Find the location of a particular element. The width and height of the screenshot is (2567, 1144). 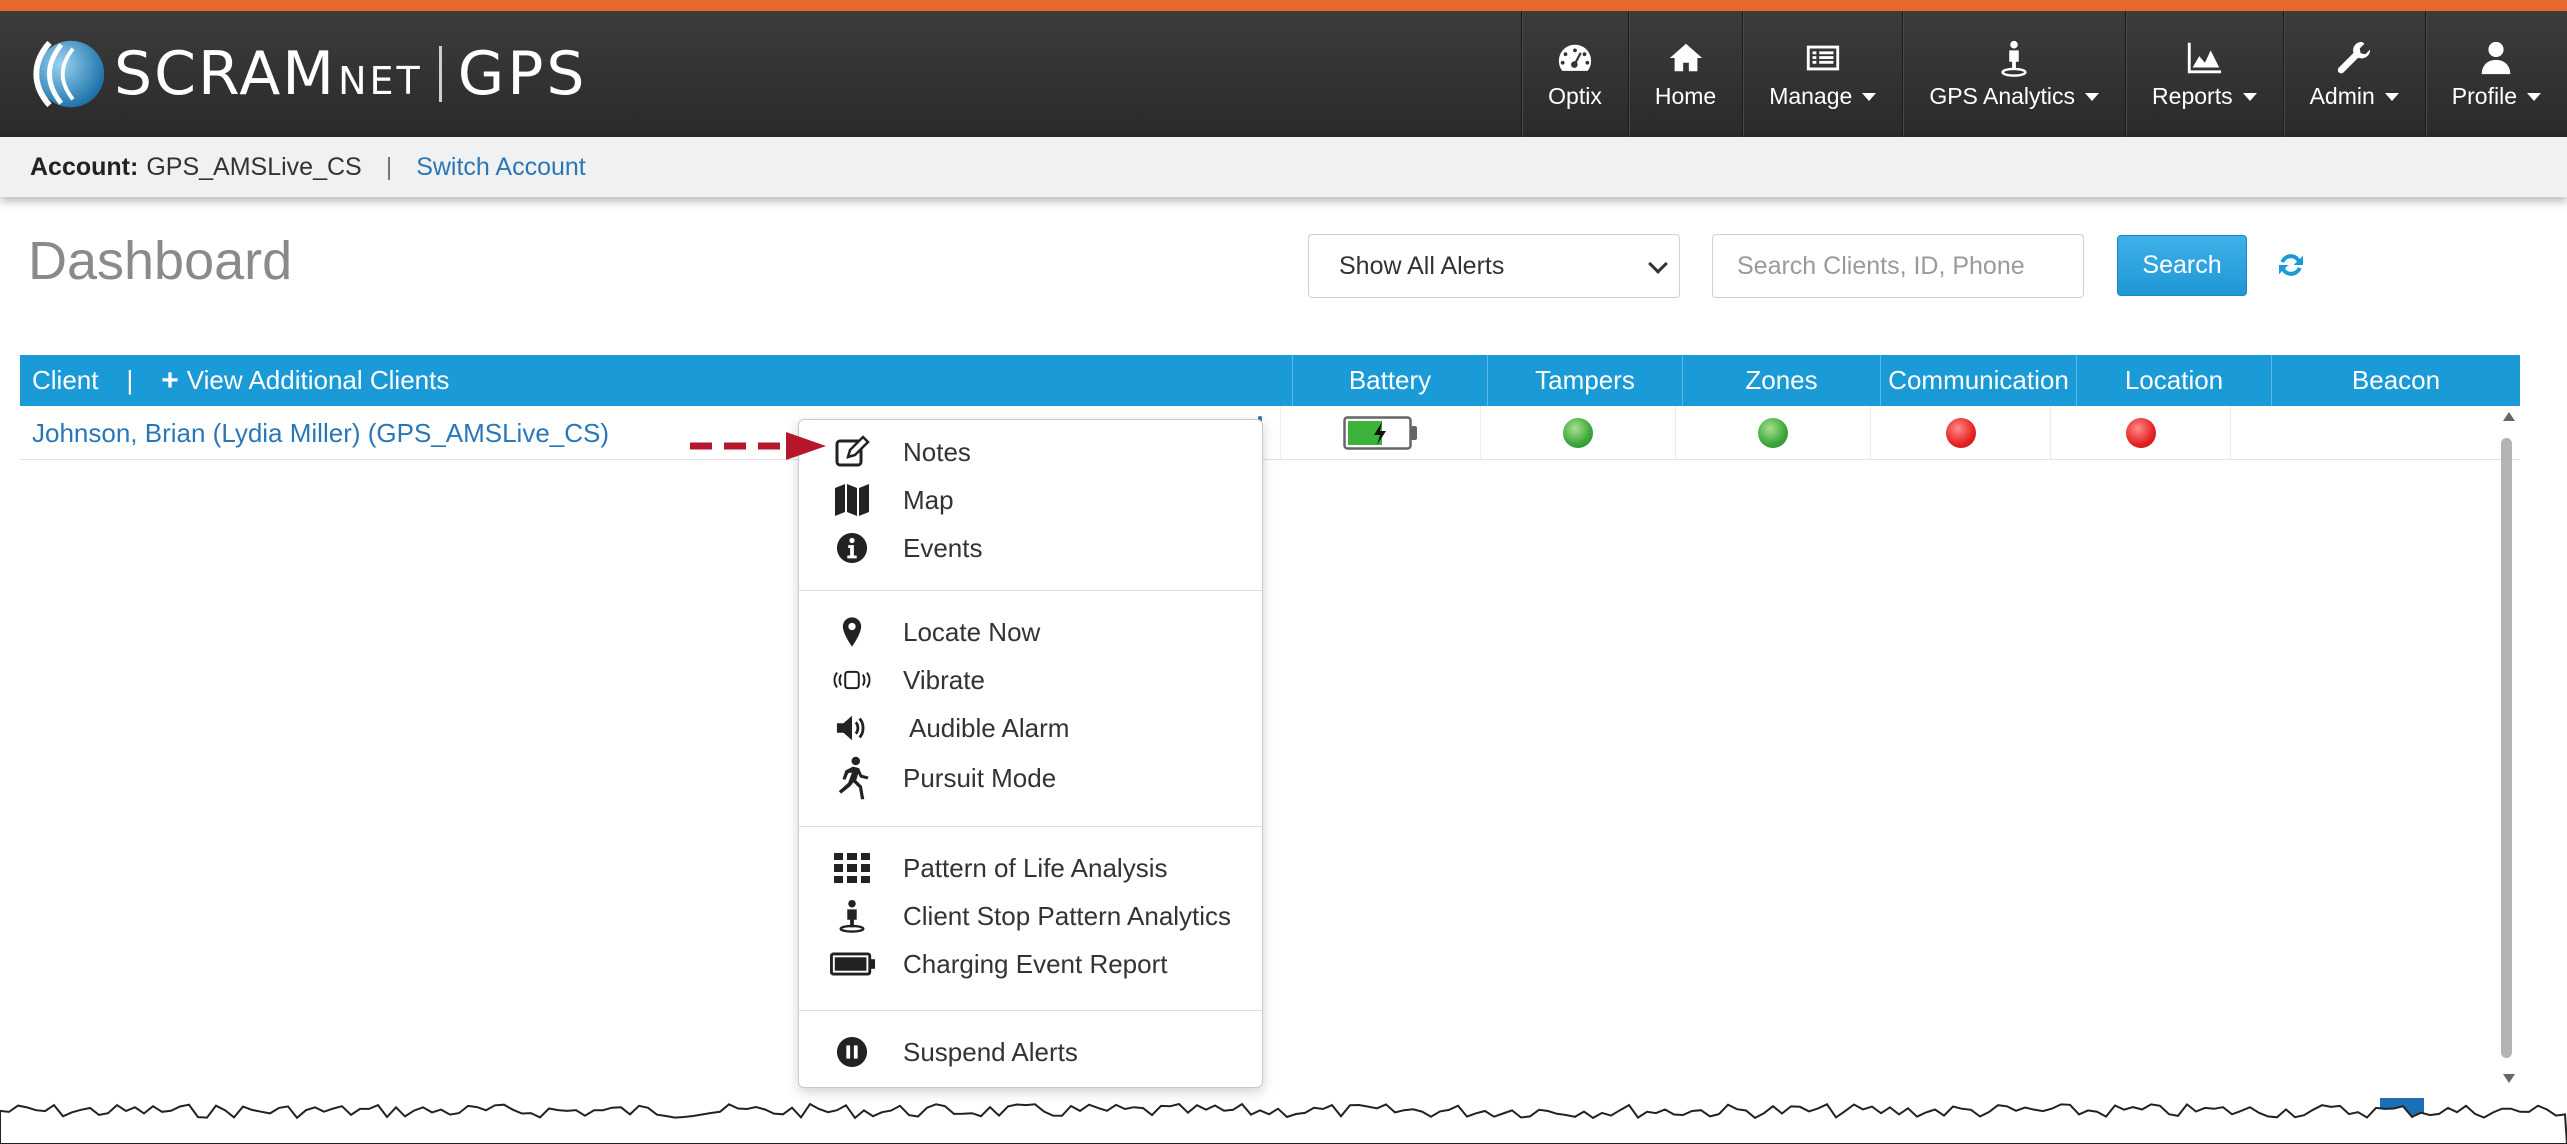

chevron-down-icon is located at coordinates (1658, 264).